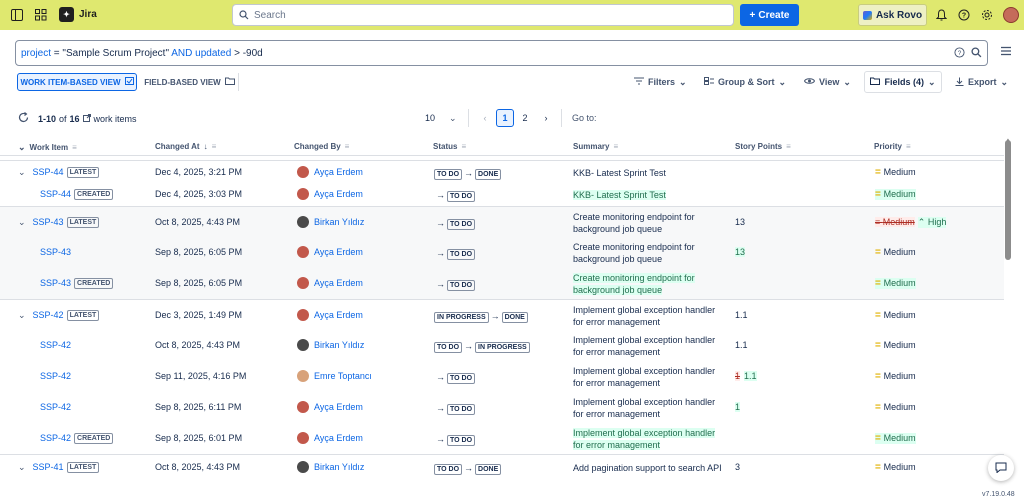  I want to click on app-name: Jira, so click(88, 14).